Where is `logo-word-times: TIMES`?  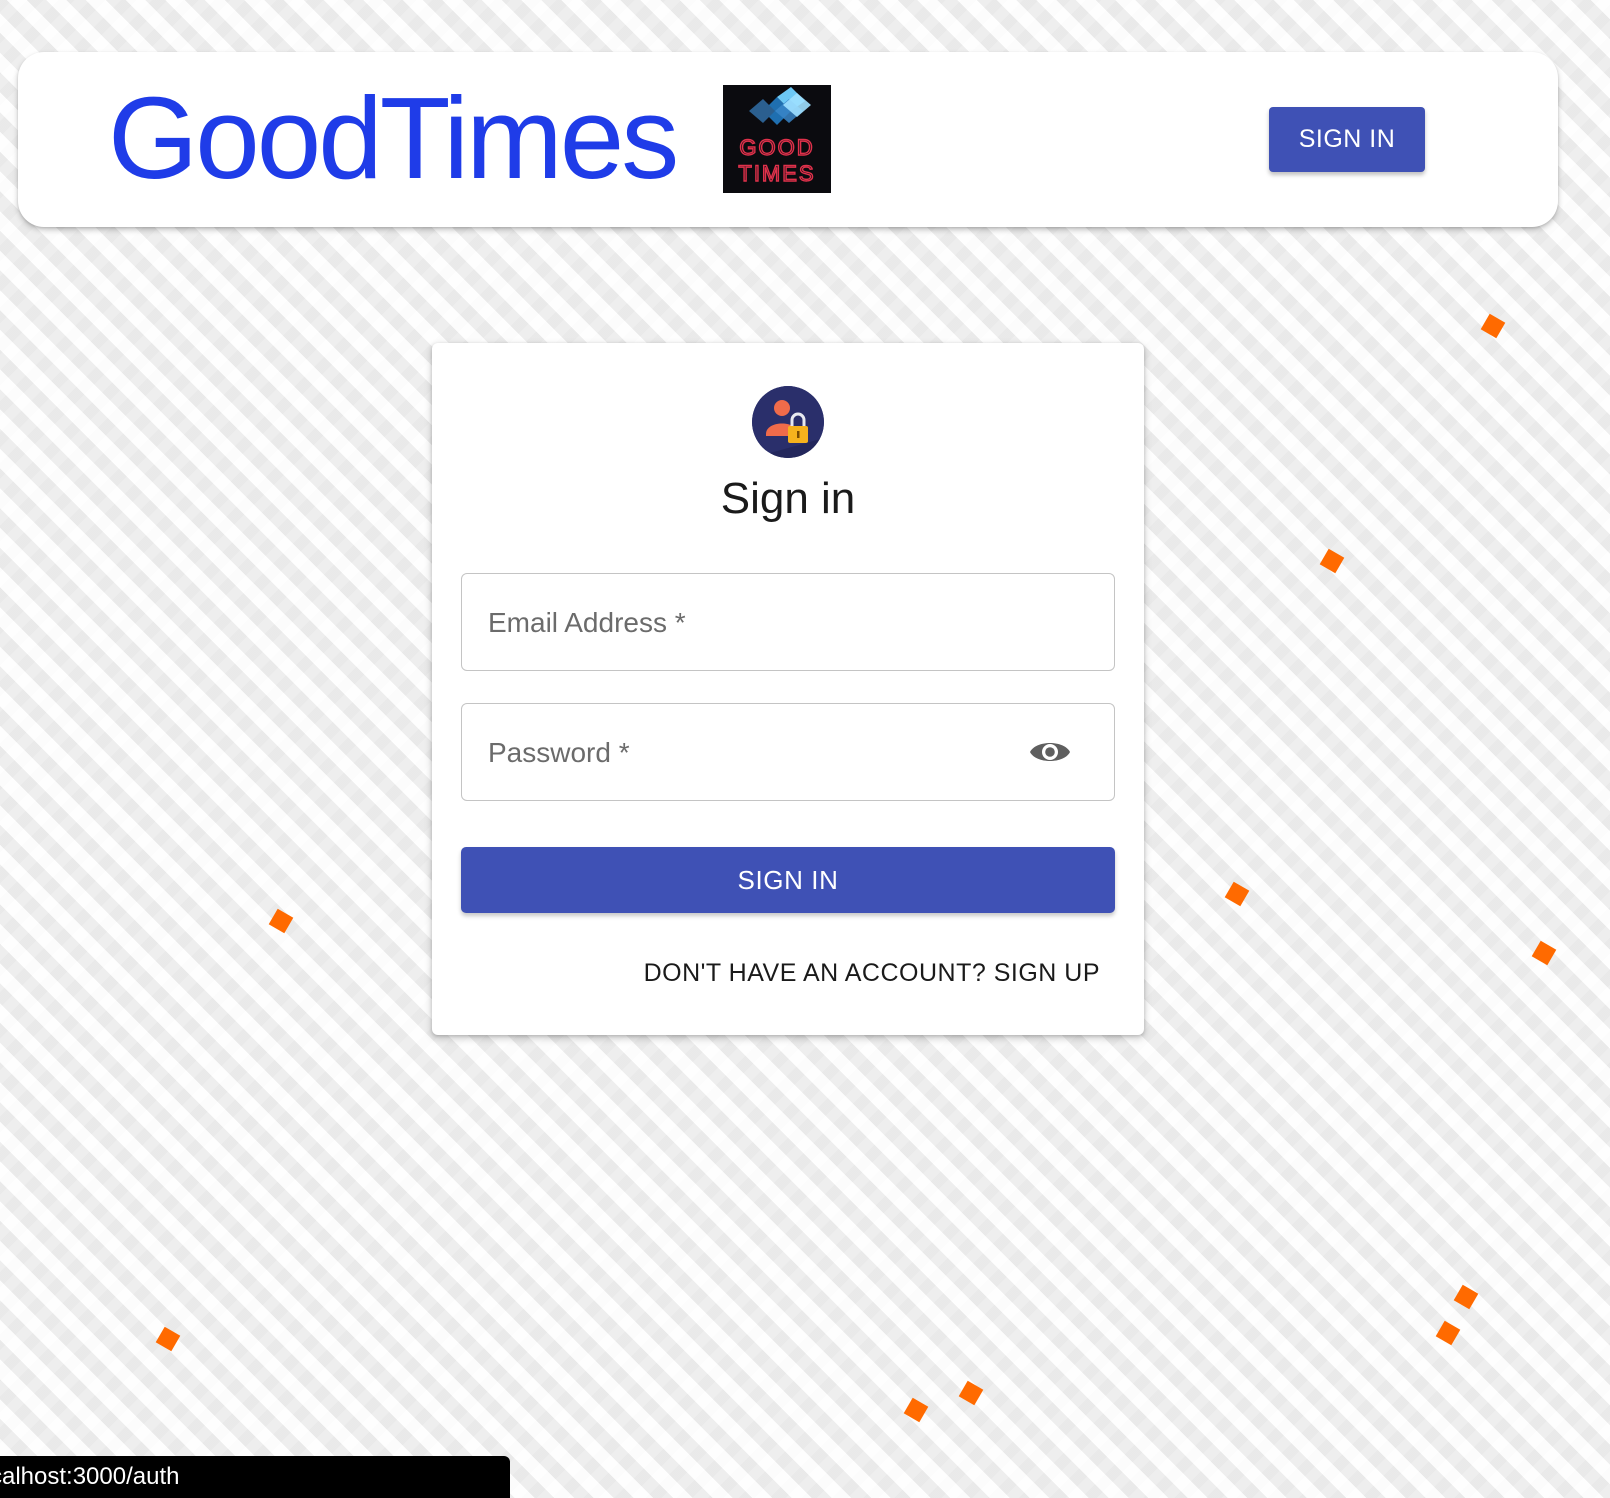 logo-word-times: TIMES is located at coordinates (776, 173).